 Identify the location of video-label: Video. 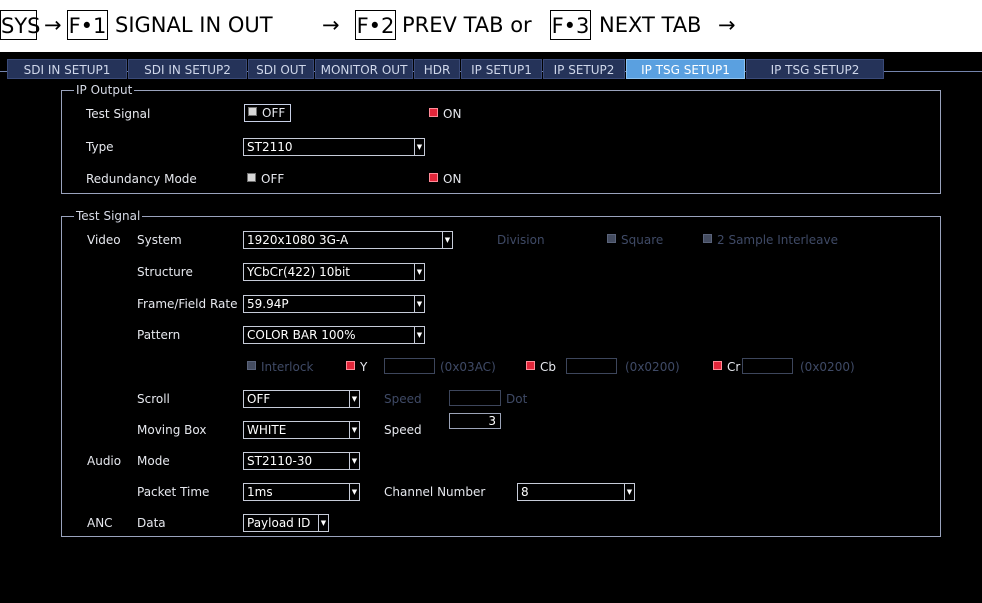
(104, 240).